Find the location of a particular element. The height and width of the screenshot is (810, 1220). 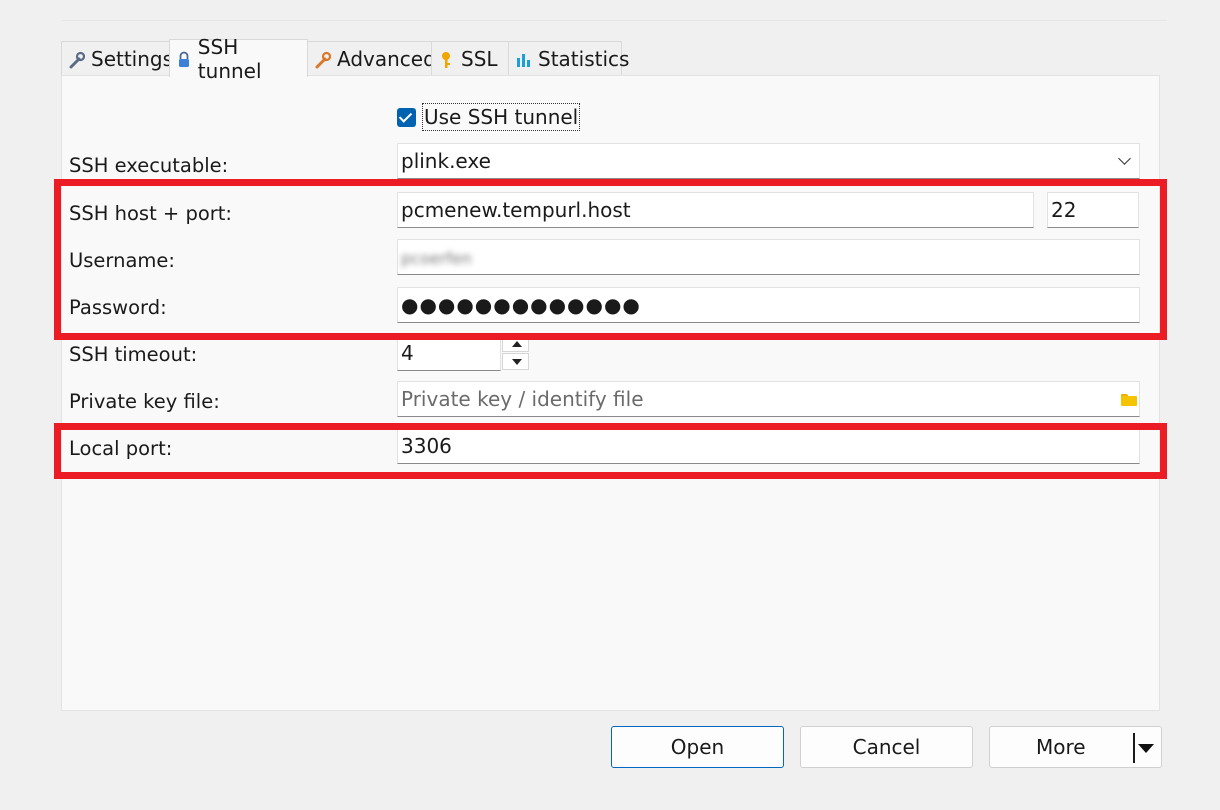

use-ssh-tunnel-option: Use SSH tunnel is located at coordinates (489, 117).